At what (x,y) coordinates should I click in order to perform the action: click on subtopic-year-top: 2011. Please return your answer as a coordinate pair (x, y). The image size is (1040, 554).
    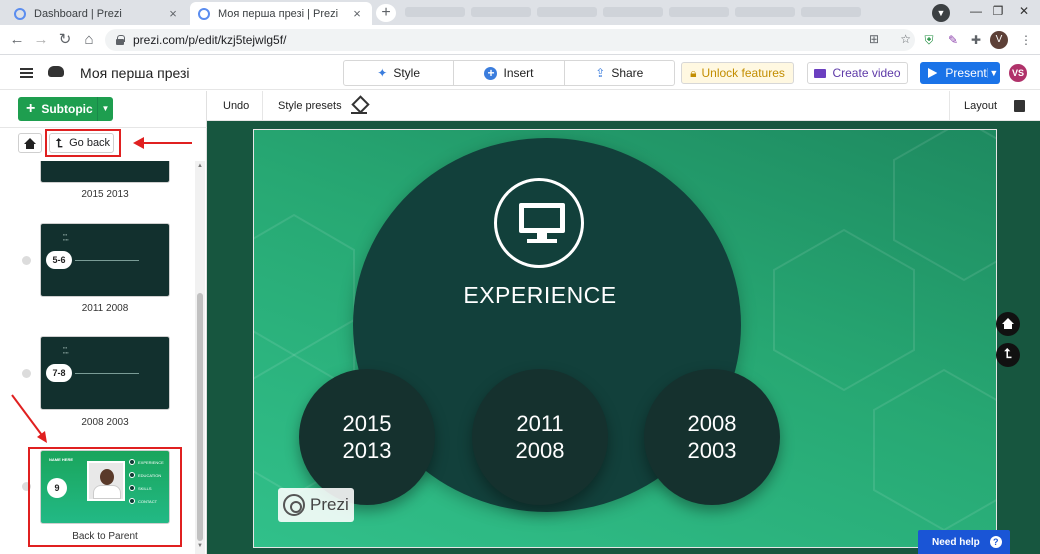
    Looking at the image, I should click on (540, 423).